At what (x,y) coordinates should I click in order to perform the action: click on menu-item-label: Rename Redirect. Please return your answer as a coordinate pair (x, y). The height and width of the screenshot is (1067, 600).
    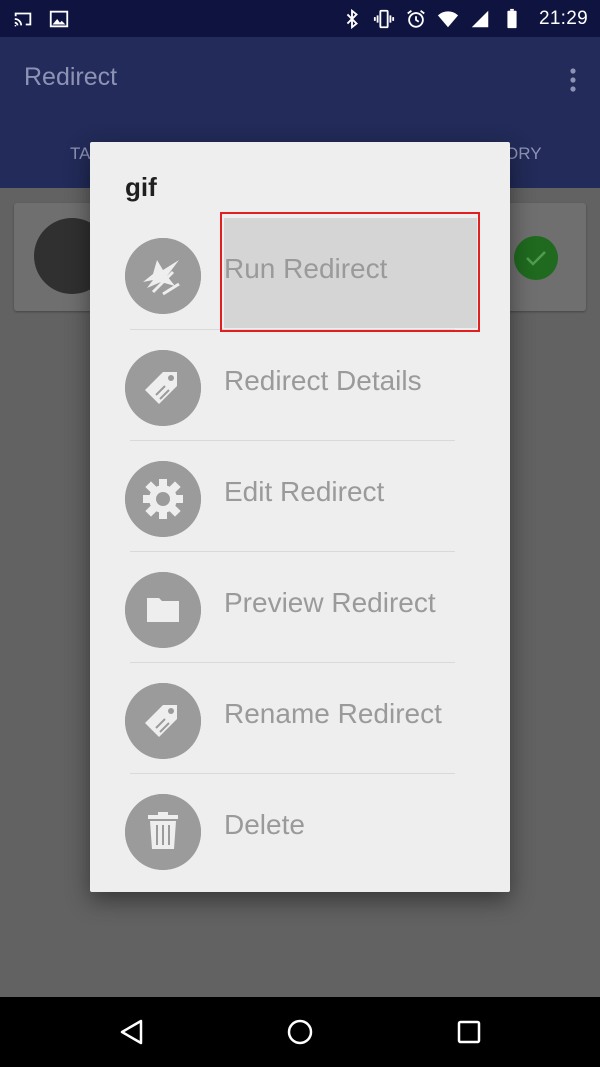
    Looking at the image, I should click on (333, 713).